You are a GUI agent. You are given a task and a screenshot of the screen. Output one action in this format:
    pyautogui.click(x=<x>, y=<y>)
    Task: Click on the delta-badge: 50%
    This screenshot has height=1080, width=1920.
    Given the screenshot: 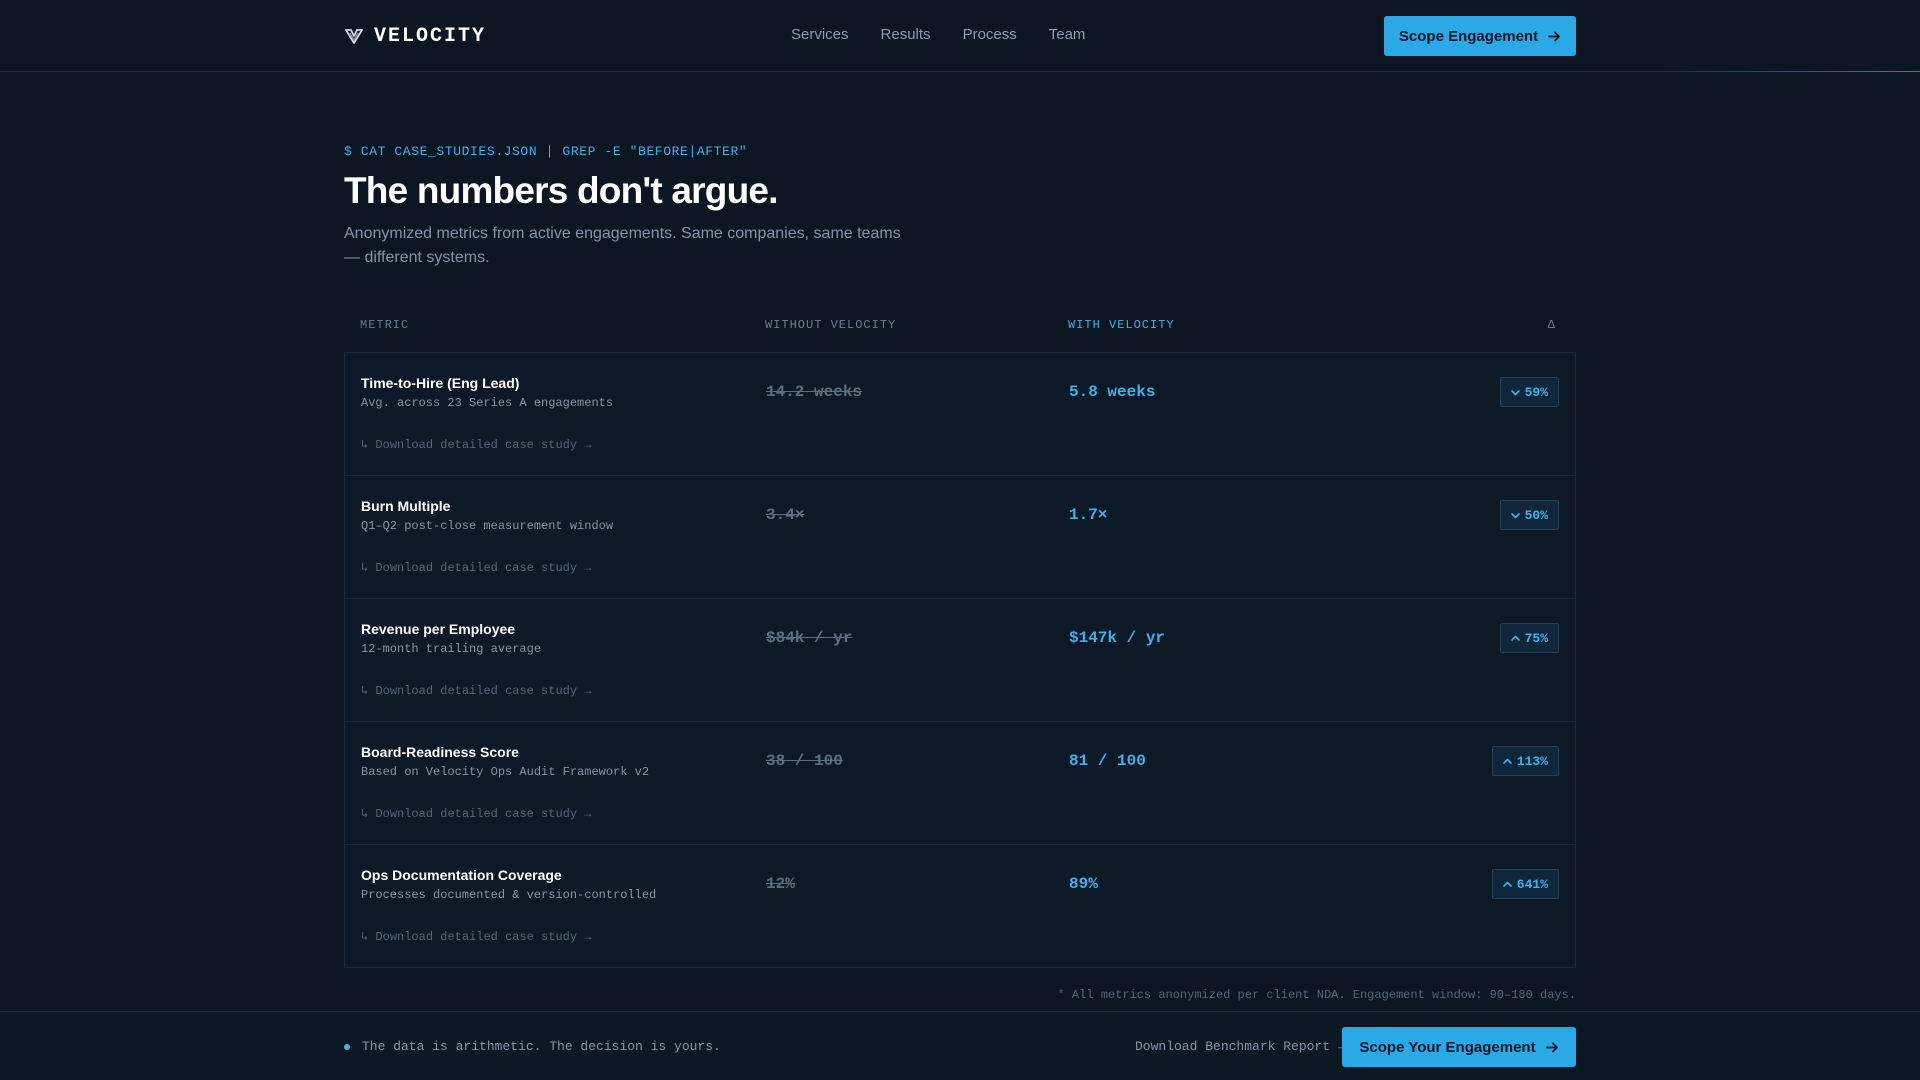 What is the action you would take?
    pyautogui.click(x=1529, y=515)
    